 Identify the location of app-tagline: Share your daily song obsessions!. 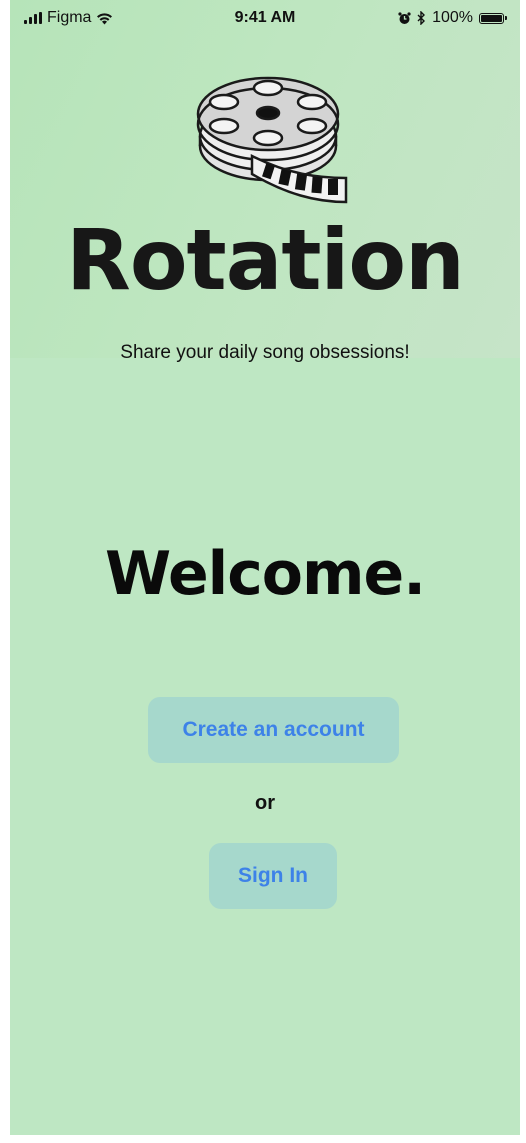
(265, 352).